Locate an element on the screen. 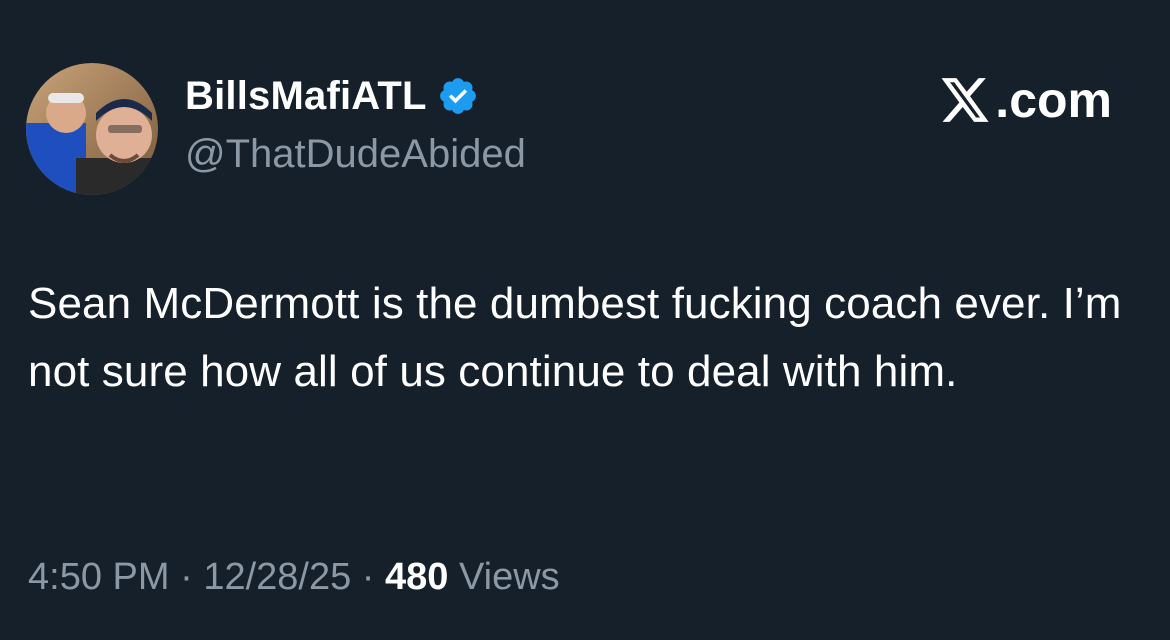 This screenshot has height=640, width=1170. brand-label: .com is located at coordinates (1053, 100).